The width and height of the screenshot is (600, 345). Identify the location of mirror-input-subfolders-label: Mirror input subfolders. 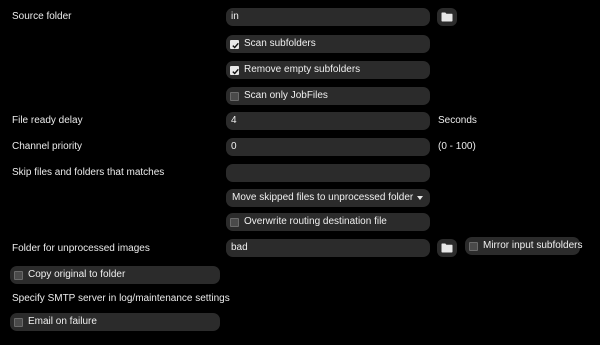
(533, 245).